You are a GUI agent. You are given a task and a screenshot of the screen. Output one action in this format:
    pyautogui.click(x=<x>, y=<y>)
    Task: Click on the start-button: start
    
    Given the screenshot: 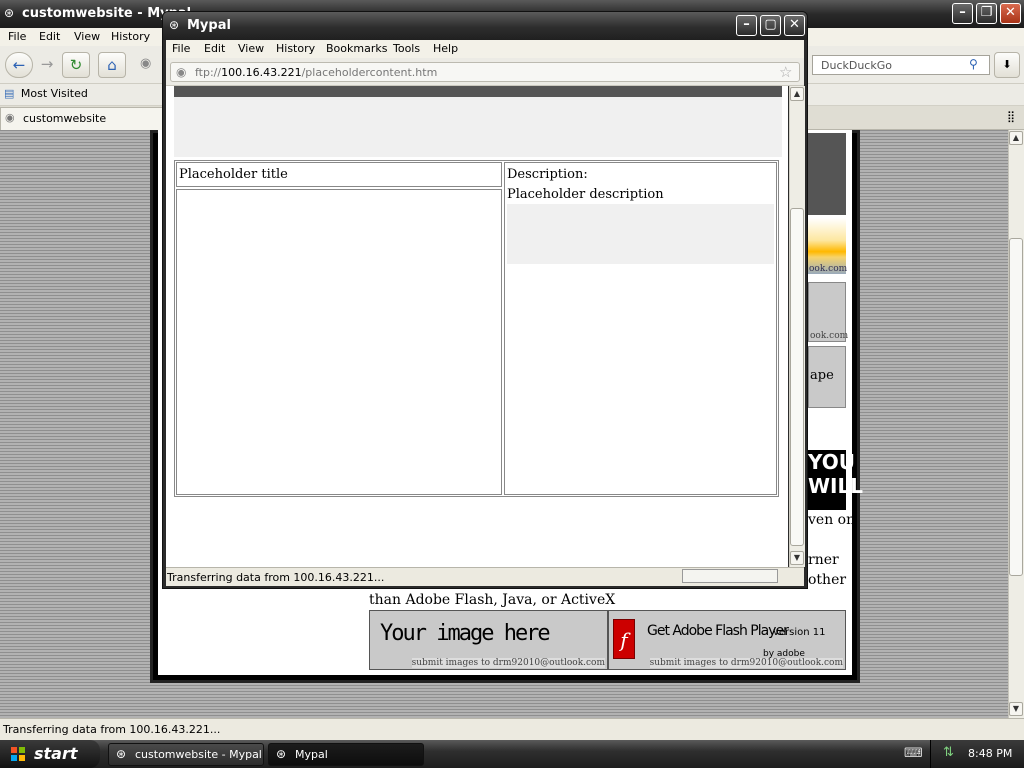 What is the action you would take?
    pyautogui.click(x=50, y=754)
    